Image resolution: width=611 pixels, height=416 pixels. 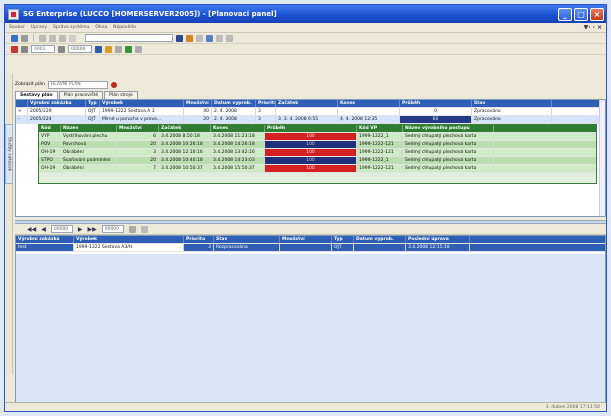 I want to click on last-record-icon: ▶▶, so click(x=91, y=229).